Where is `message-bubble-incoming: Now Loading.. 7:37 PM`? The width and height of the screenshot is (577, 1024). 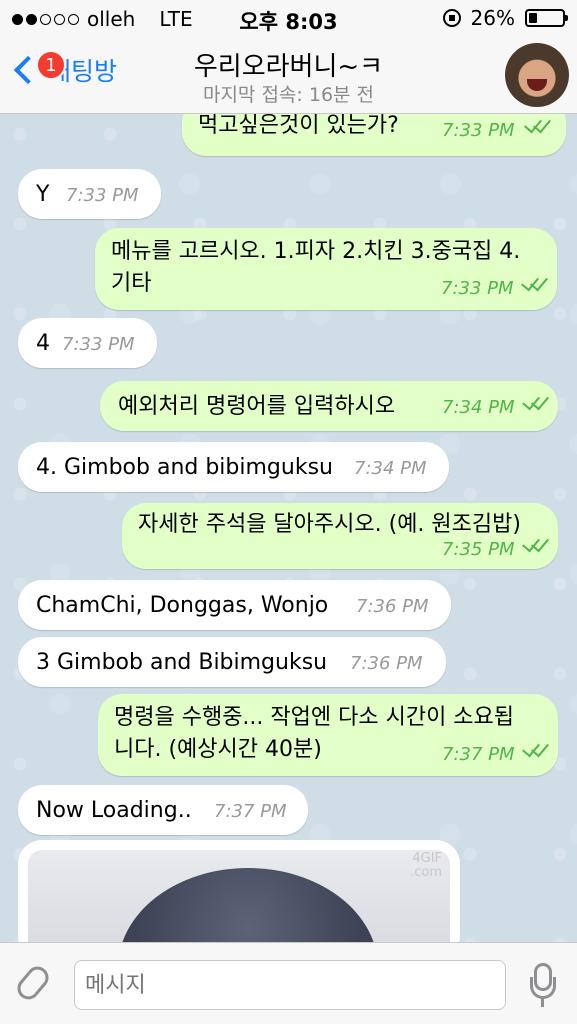 message-bubble-incoming: Now Loading.. 7:37 PM is located at coordinates (163, 810).